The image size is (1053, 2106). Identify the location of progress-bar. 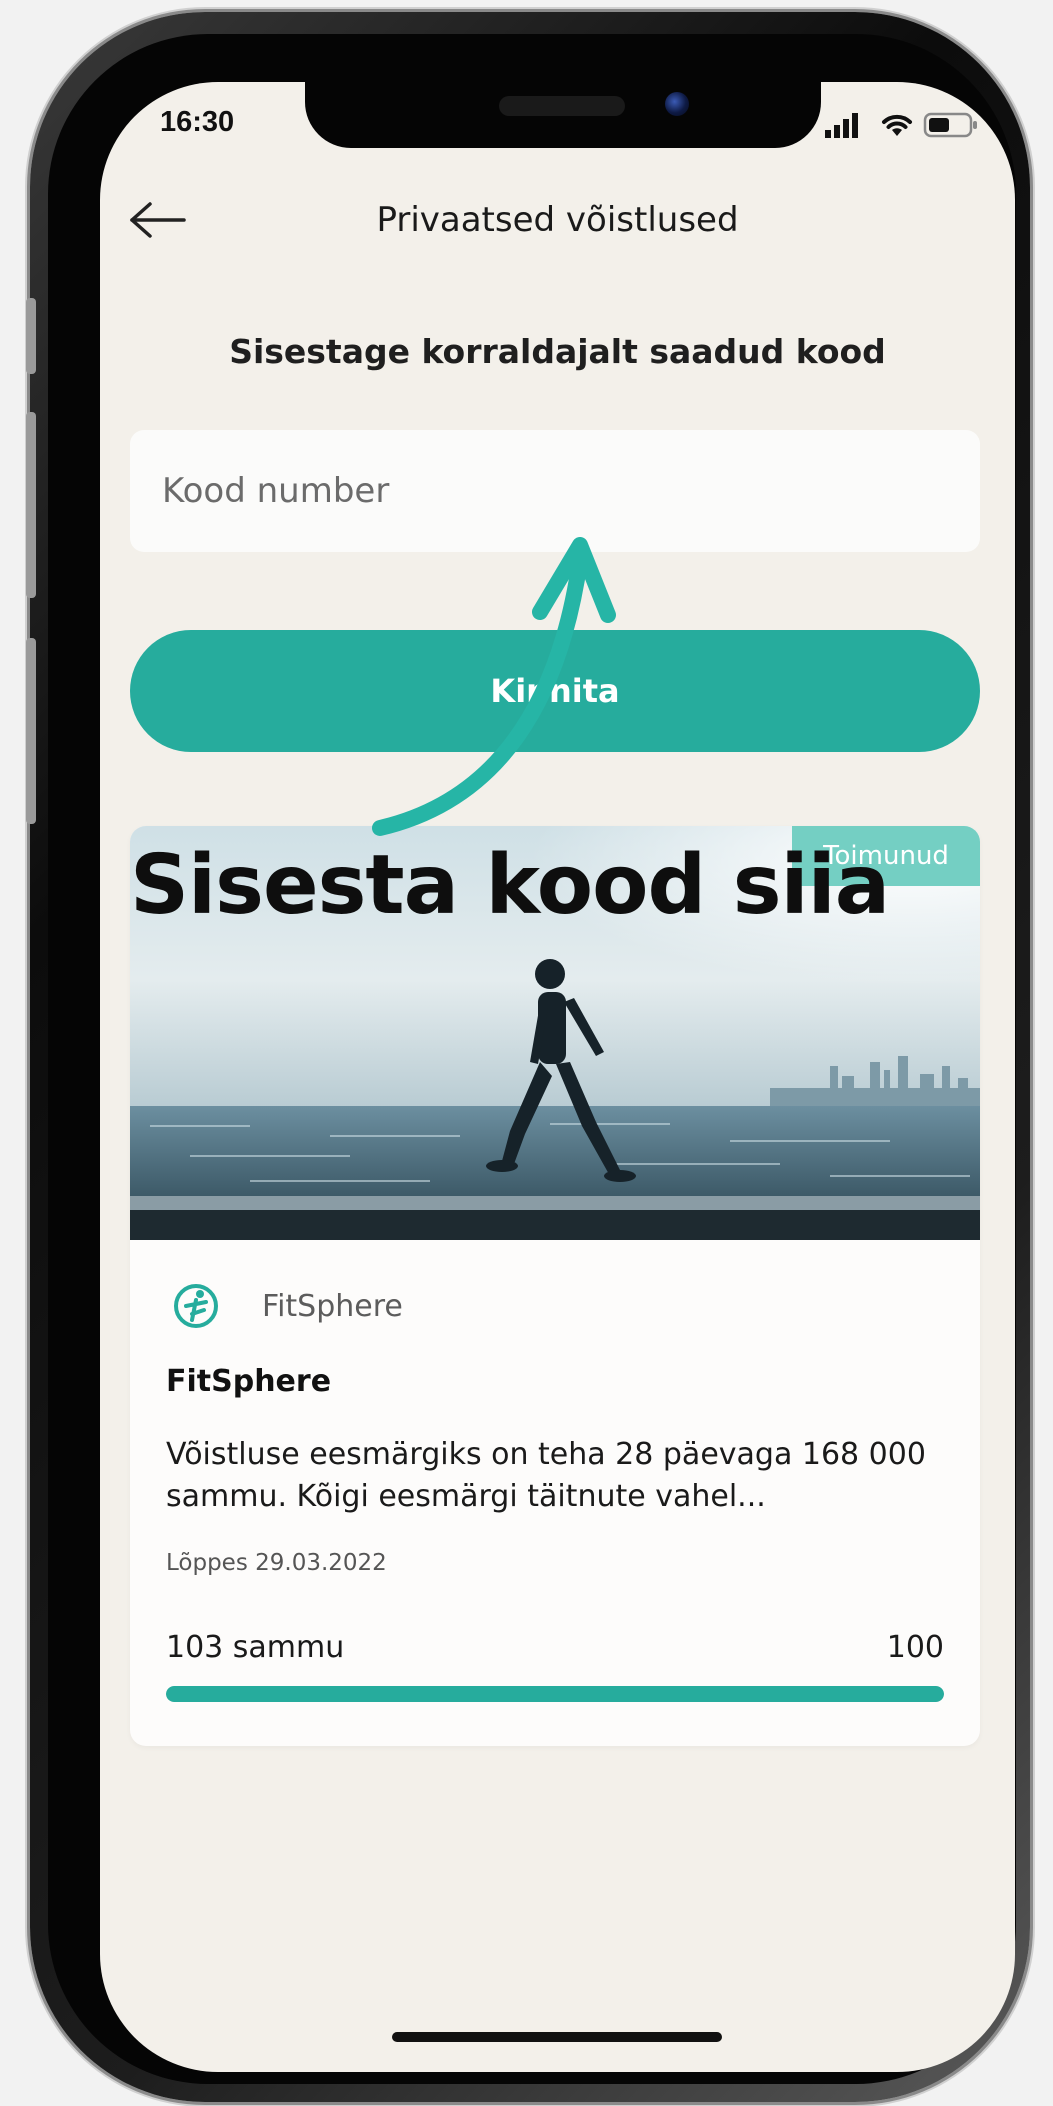
(555, 1694).